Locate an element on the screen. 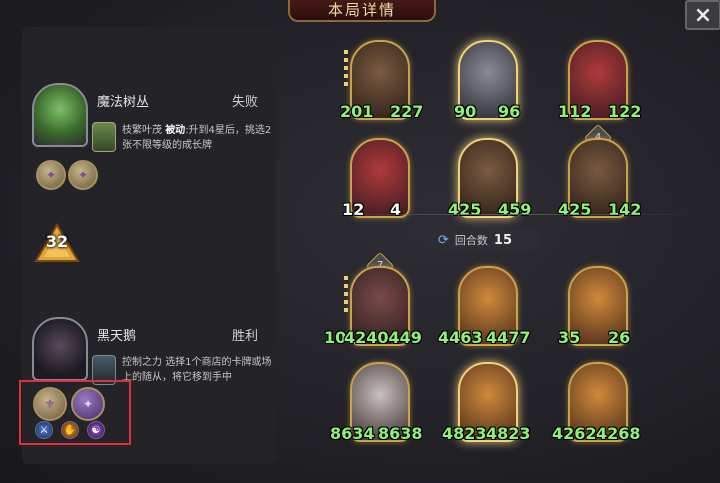 The image size is (720, 483). minion-health: 8638 is located at coordinates (400, 433).